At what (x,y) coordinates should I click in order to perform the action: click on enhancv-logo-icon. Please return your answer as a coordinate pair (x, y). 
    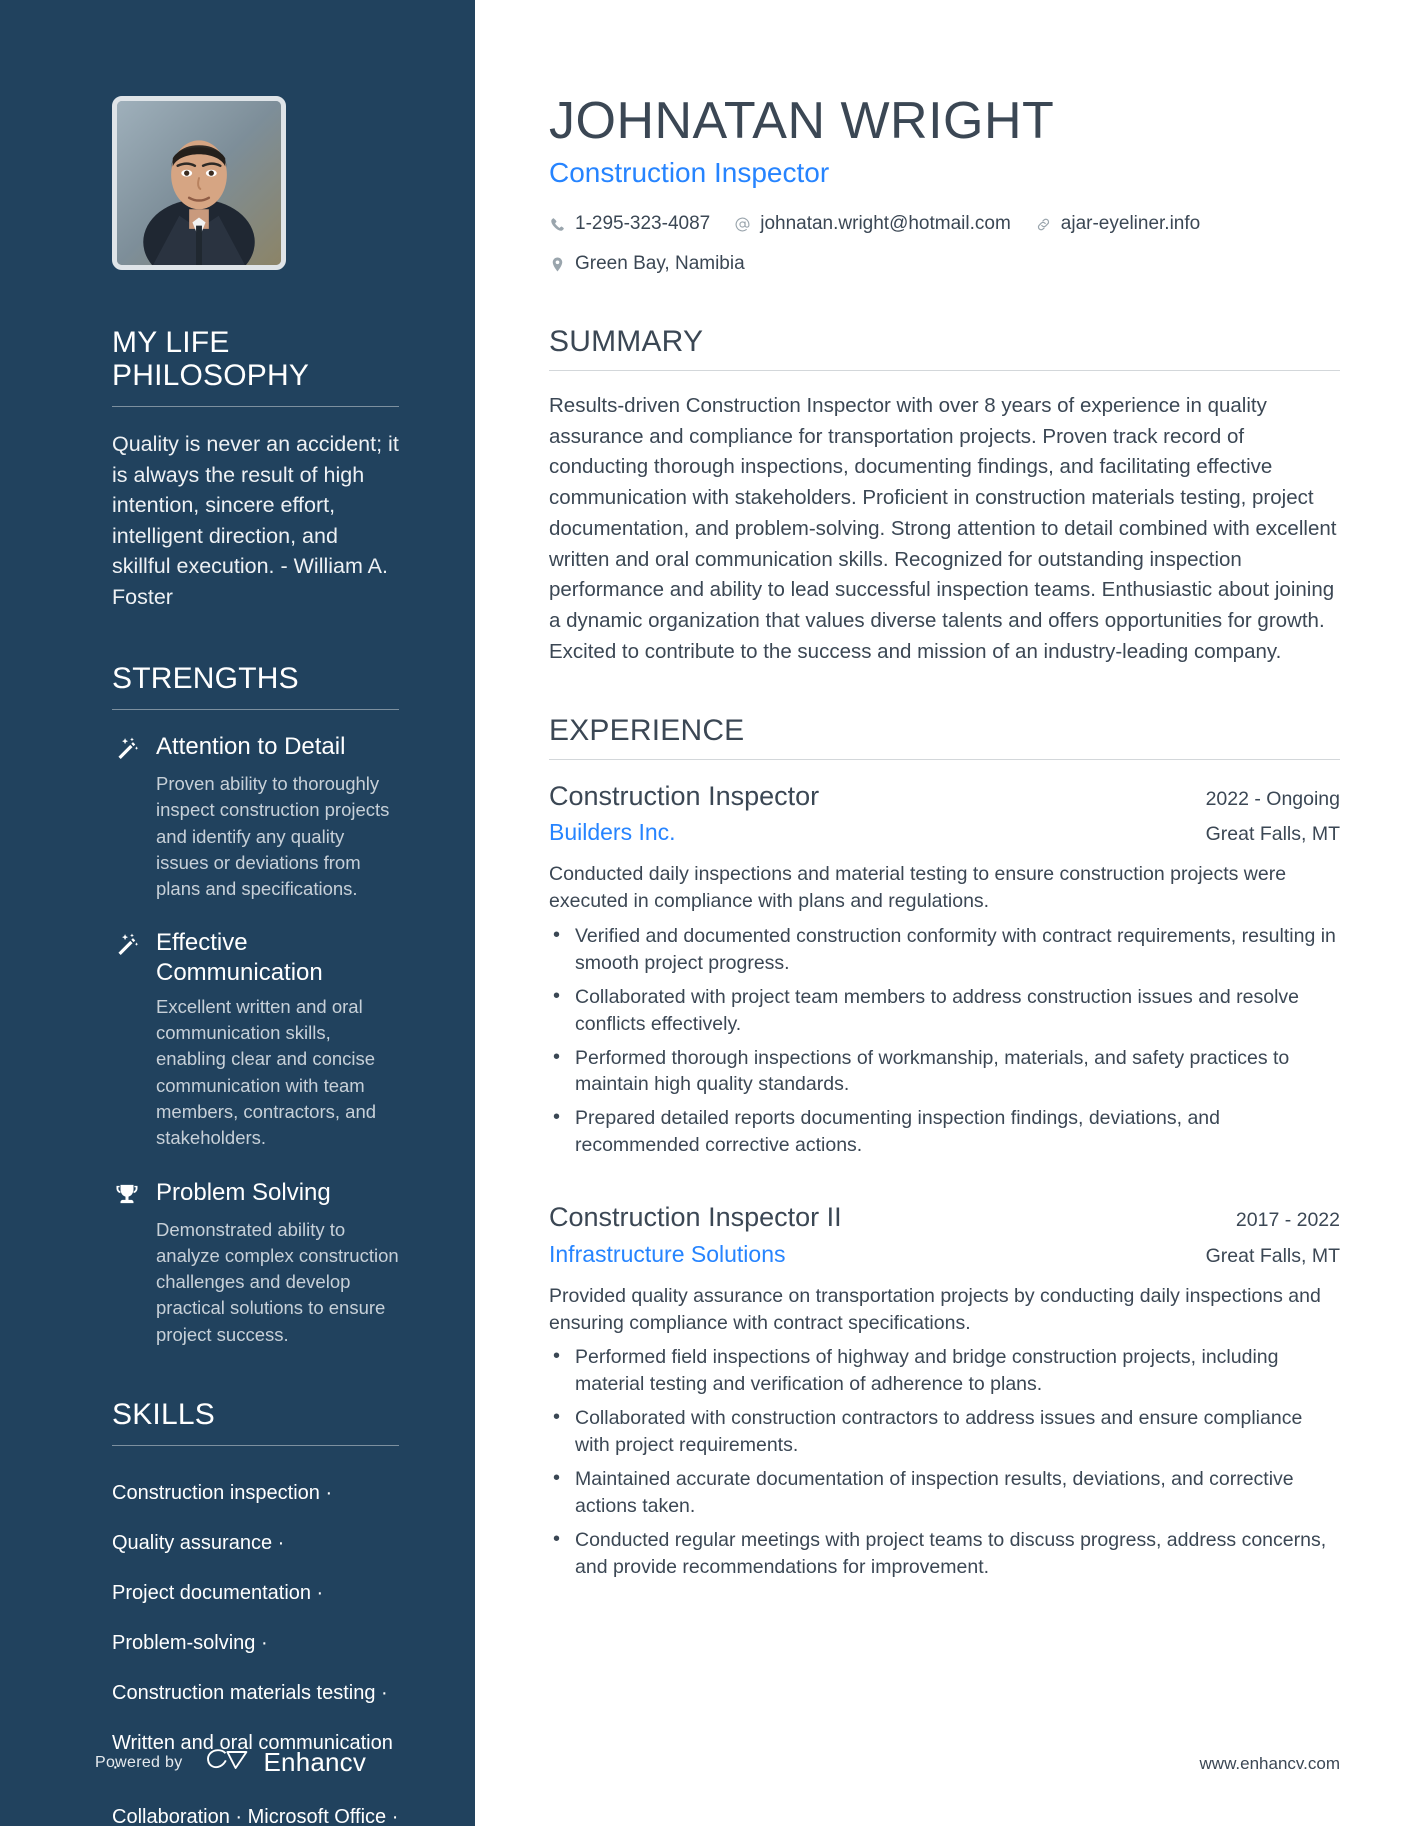
    Looking at the image, I should click on (228, 1762).